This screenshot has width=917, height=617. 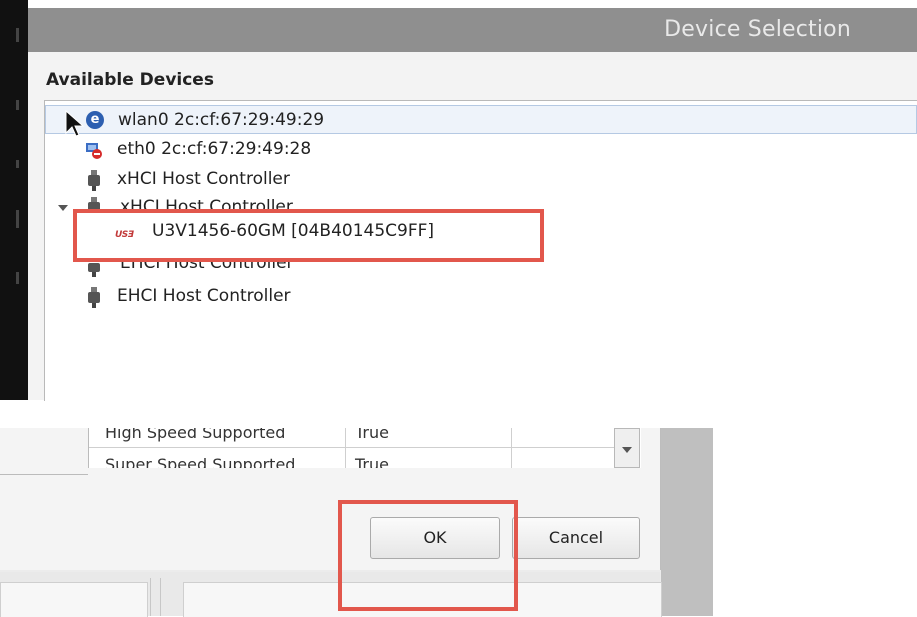 I want to click on background-window-bar, so click(x=331, y=594).